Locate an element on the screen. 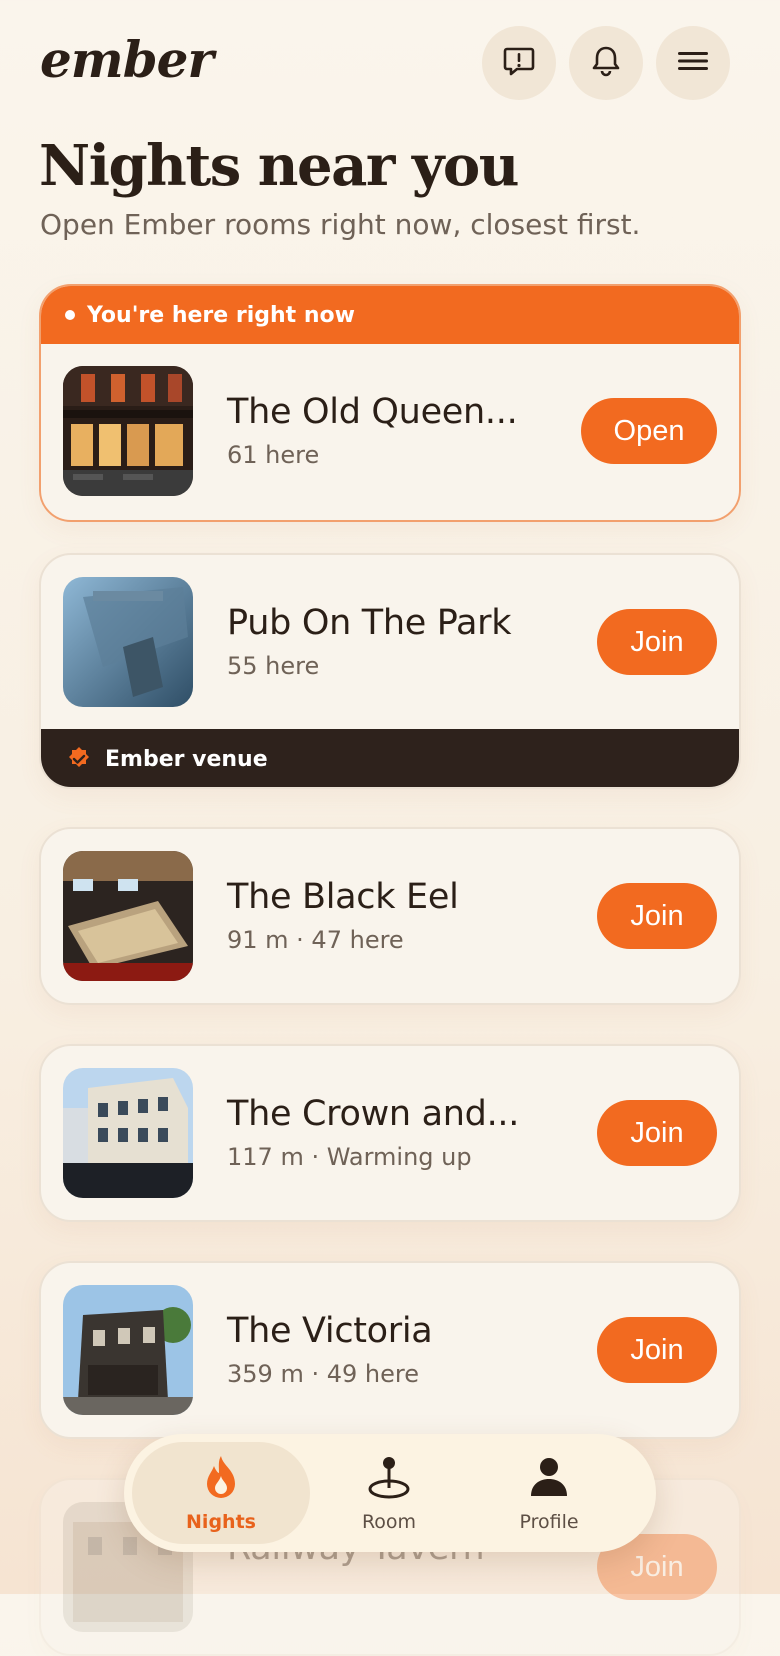  venue-card: The Victoria 359 m · 49 here Join is located at coordinates (390, 1350).